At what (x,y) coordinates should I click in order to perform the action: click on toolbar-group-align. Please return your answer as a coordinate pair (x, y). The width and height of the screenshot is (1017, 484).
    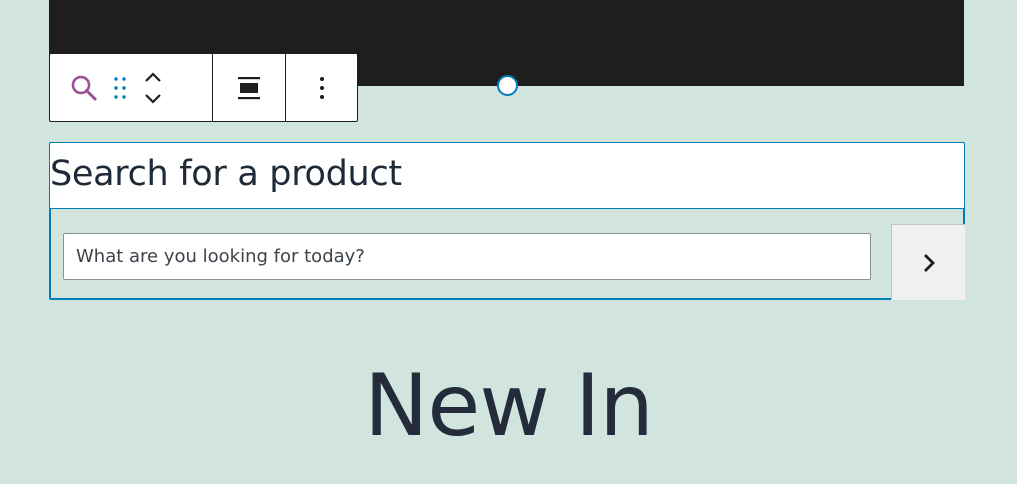
    Looking at the image, I should click on (249, 87).